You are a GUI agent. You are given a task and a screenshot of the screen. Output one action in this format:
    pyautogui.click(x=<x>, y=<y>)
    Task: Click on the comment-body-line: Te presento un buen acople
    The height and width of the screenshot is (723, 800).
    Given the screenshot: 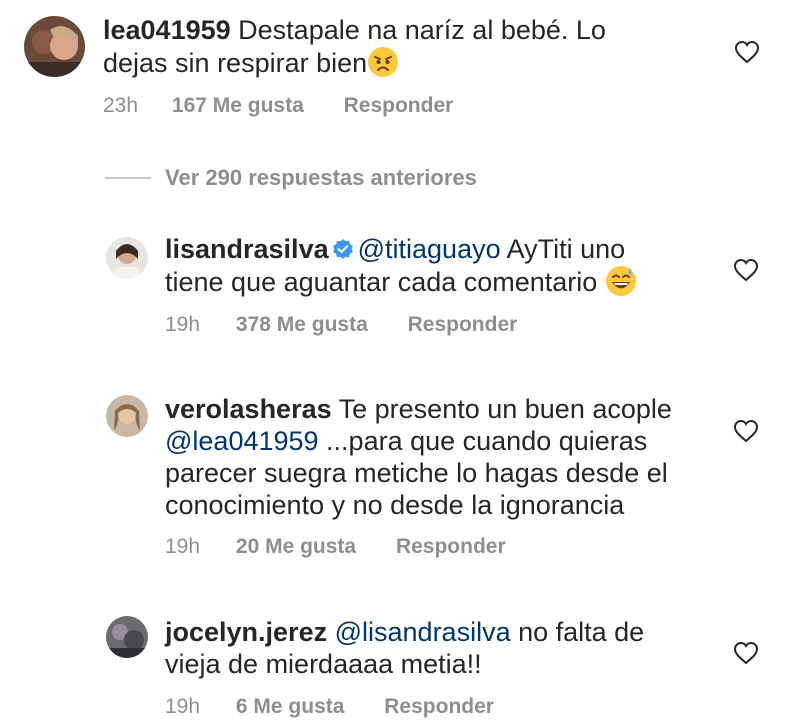 What is the action you would take?
    pyautogui.click(x=505, y=409)
    